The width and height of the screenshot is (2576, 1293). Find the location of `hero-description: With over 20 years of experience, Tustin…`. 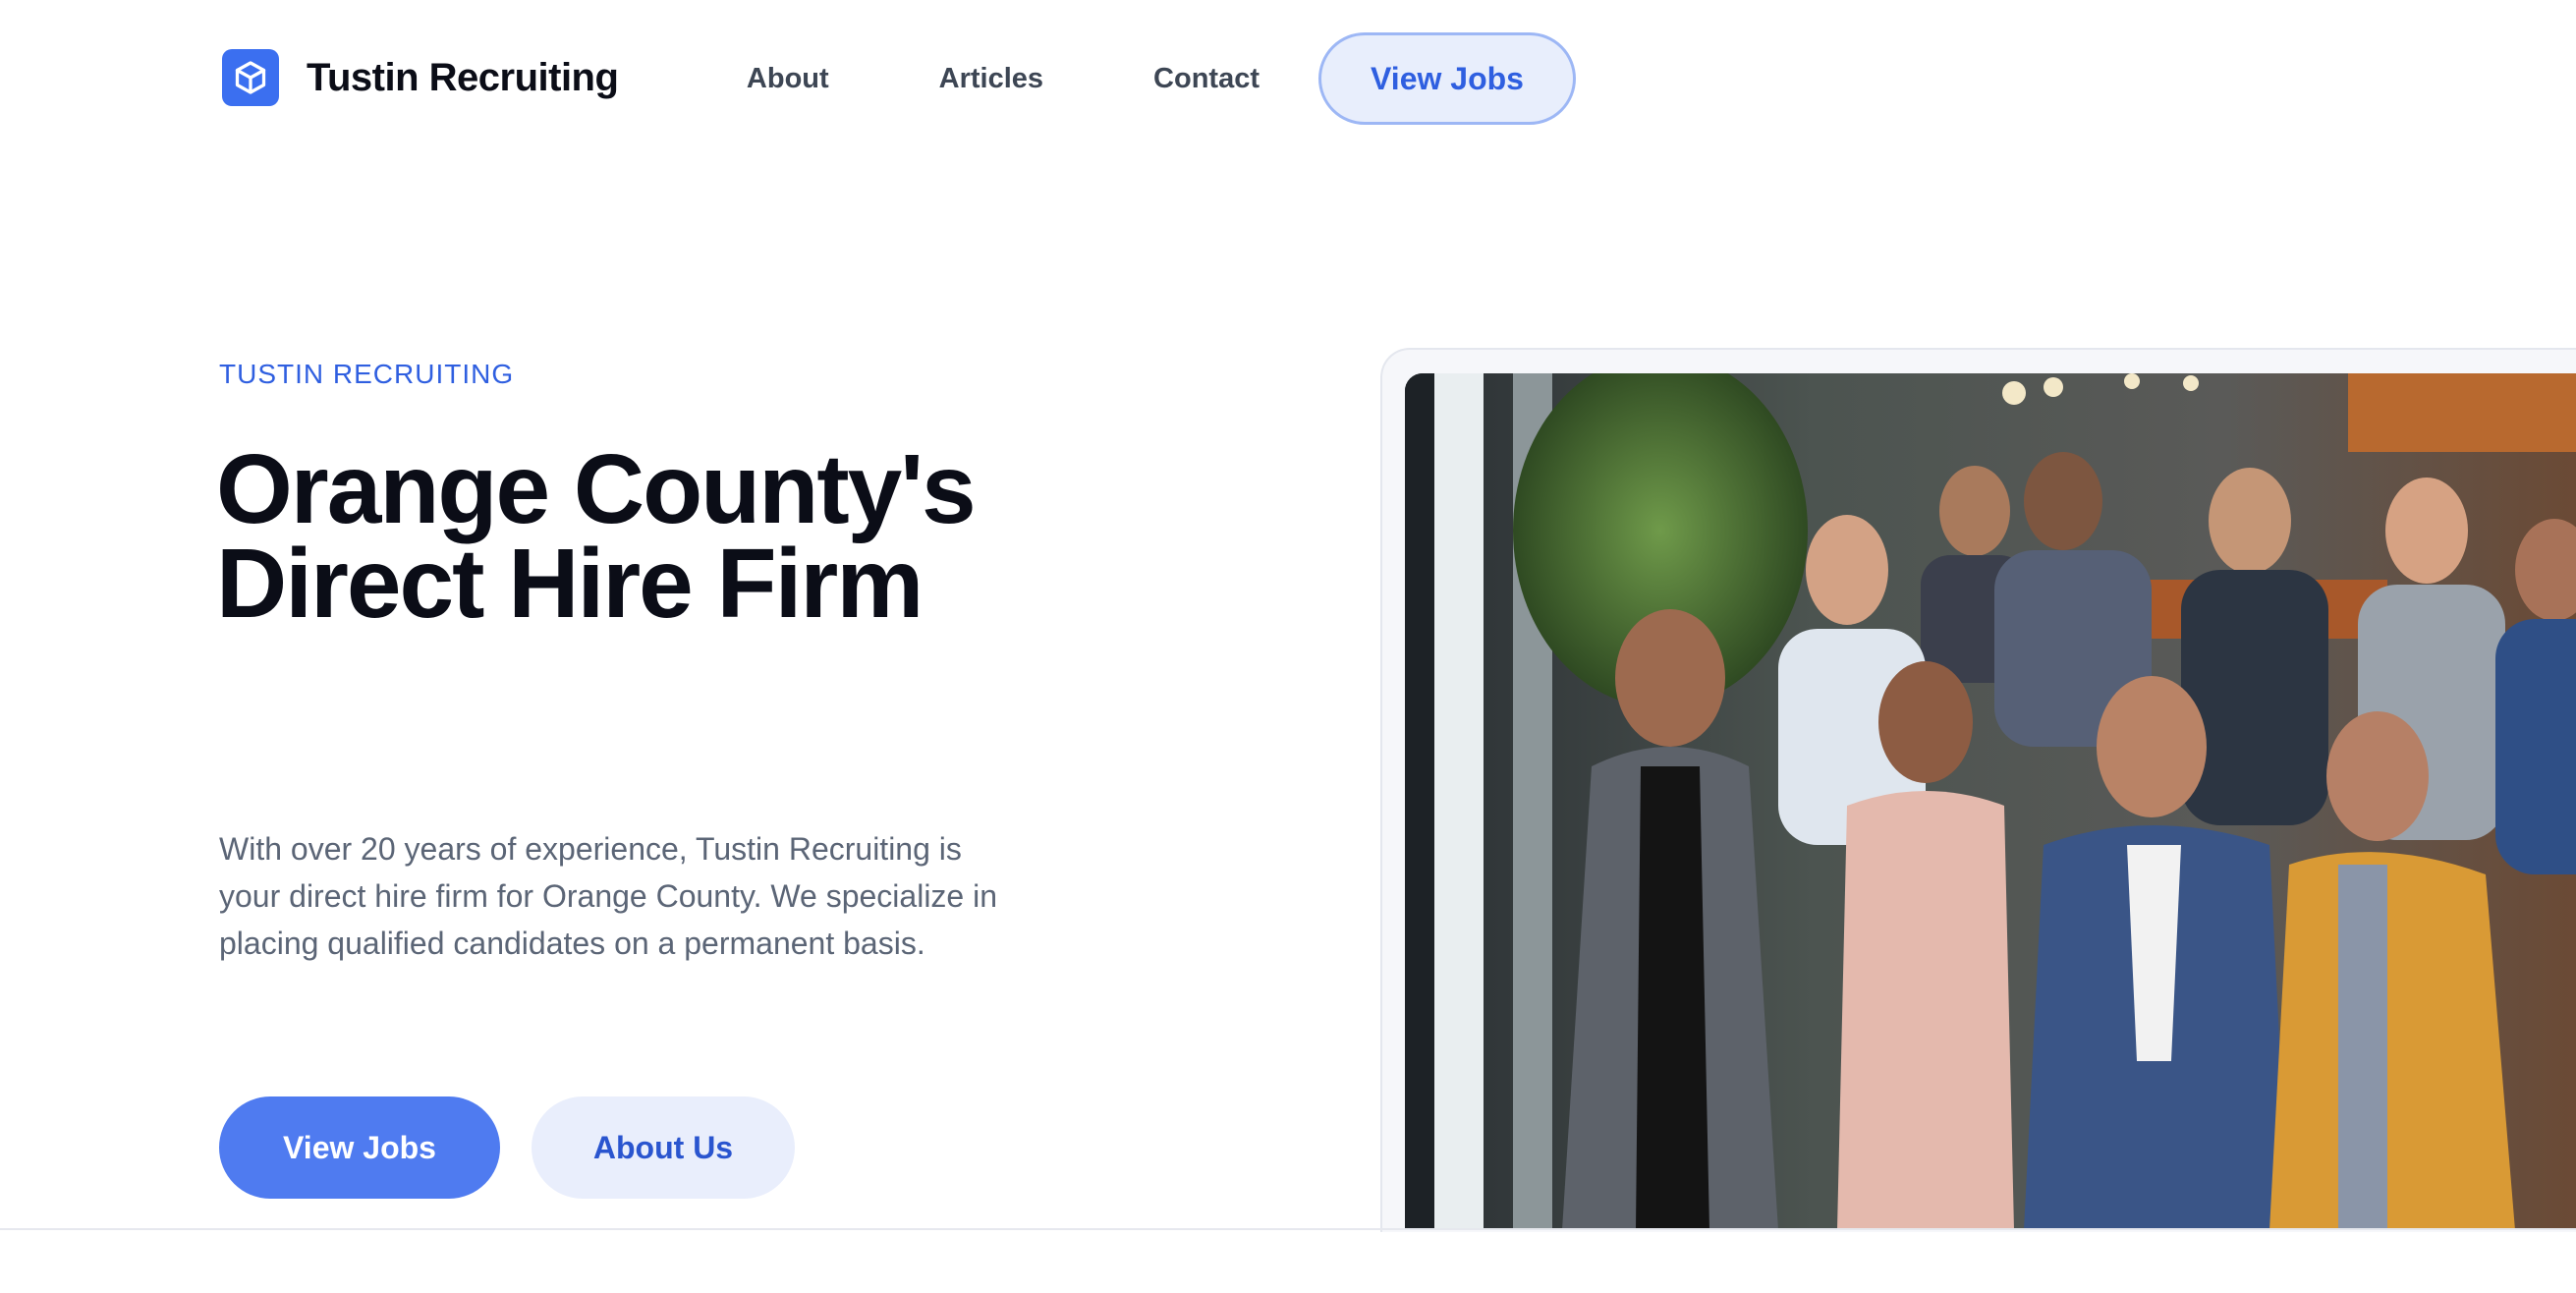

hero-description: With over 20 years of experience, Tustin… is located at coordinates (608, 896).